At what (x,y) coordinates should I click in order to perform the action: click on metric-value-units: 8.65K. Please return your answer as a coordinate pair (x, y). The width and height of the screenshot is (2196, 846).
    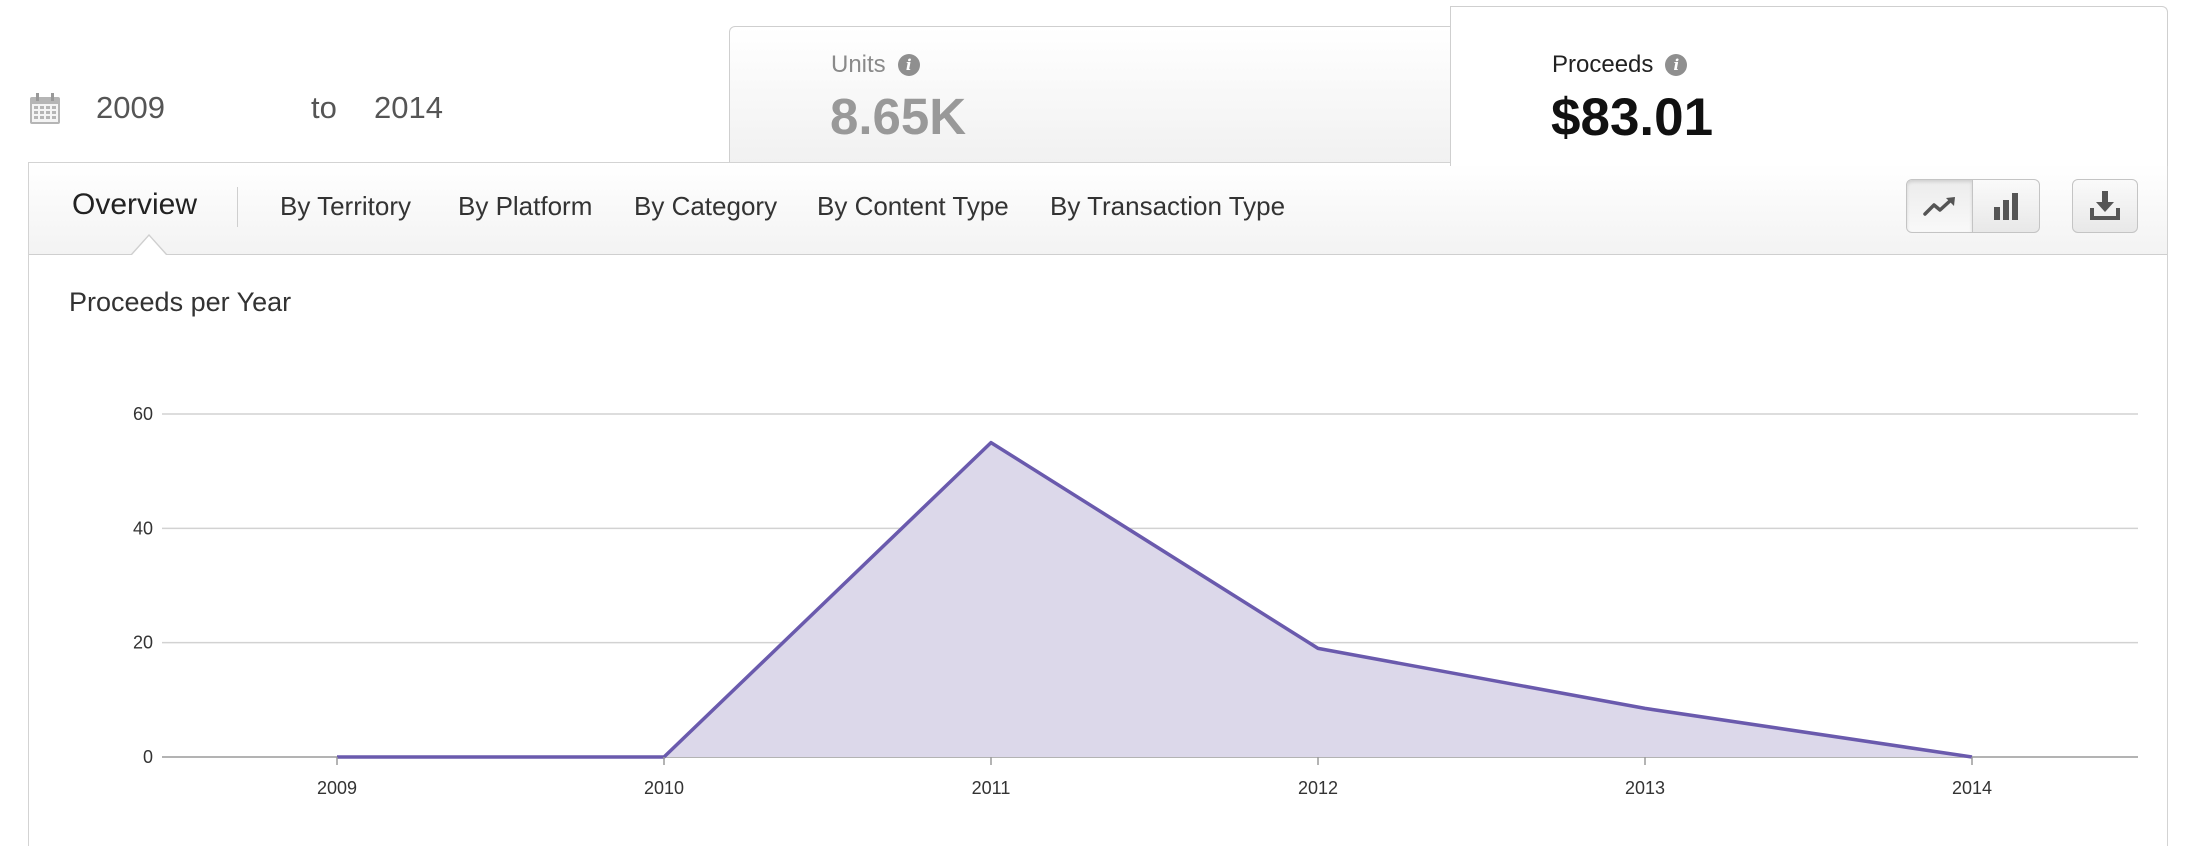
    Looking at the image, I should click on (898, 116).